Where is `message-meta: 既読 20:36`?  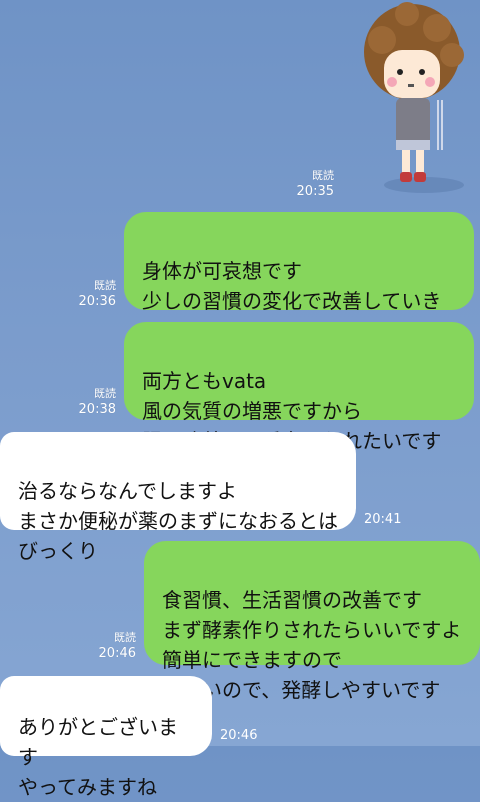
message-meta: 既読 20:36 is located at coordinates (97, 294).